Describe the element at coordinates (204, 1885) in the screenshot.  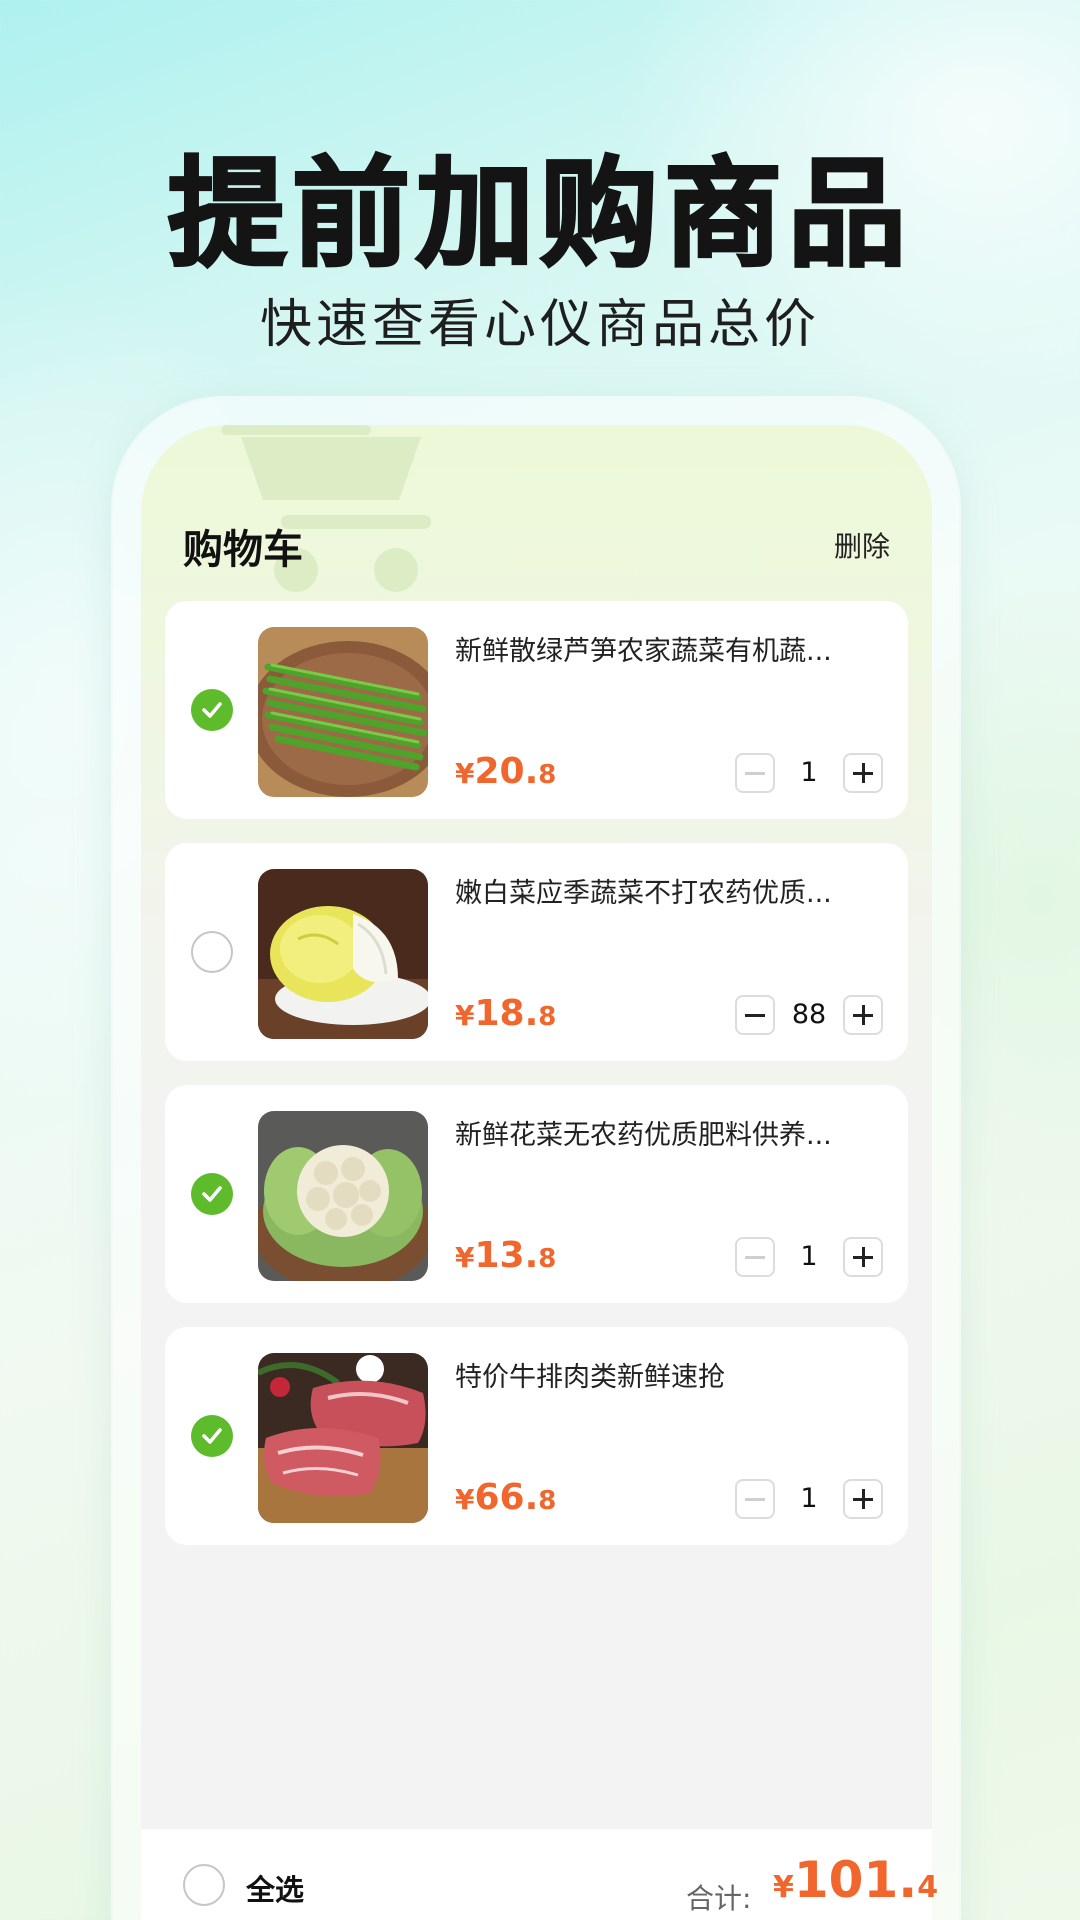
I see `select-all-checkbox` at that location.